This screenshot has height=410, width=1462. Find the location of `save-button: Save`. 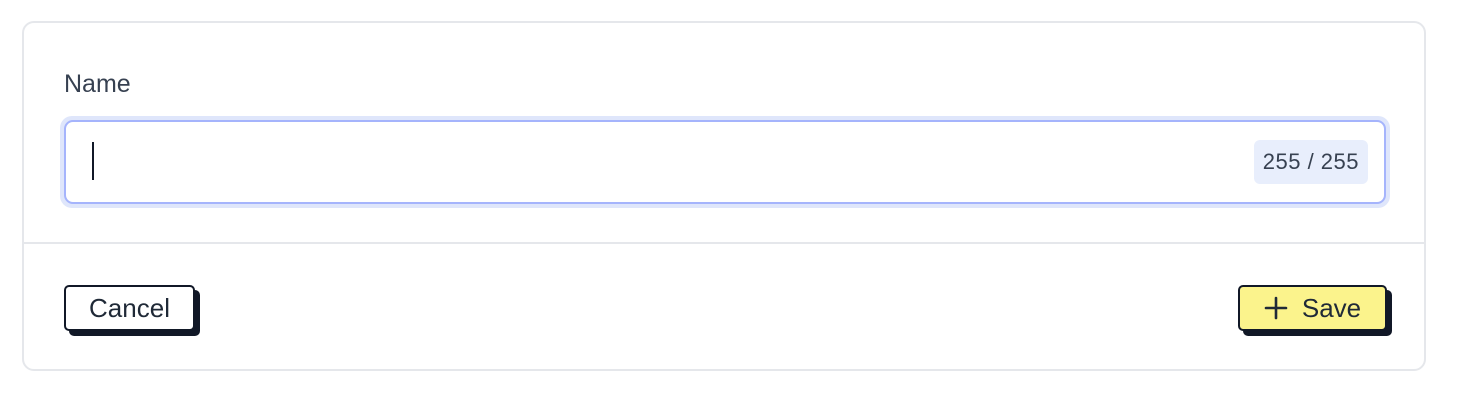

save-button: Save is located at coordinates (1312, 308).